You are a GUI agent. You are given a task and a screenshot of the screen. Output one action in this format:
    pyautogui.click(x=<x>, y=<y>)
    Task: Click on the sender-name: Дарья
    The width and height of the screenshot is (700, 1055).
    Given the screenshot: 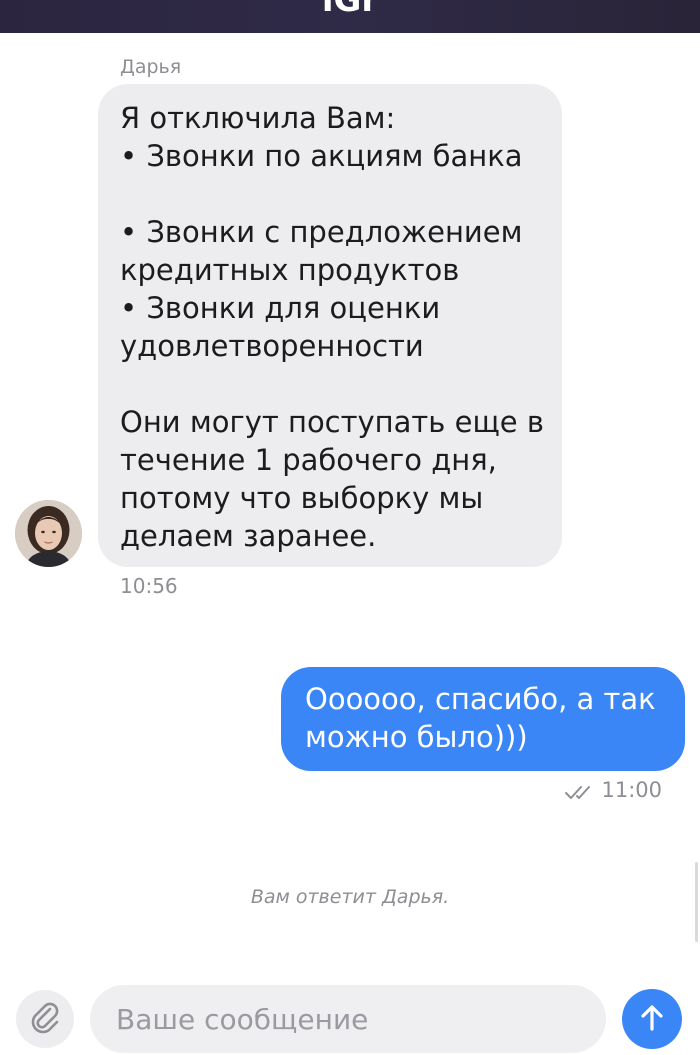 What is the action you would take?
    pyautogui.click(x=151, y=67)
    